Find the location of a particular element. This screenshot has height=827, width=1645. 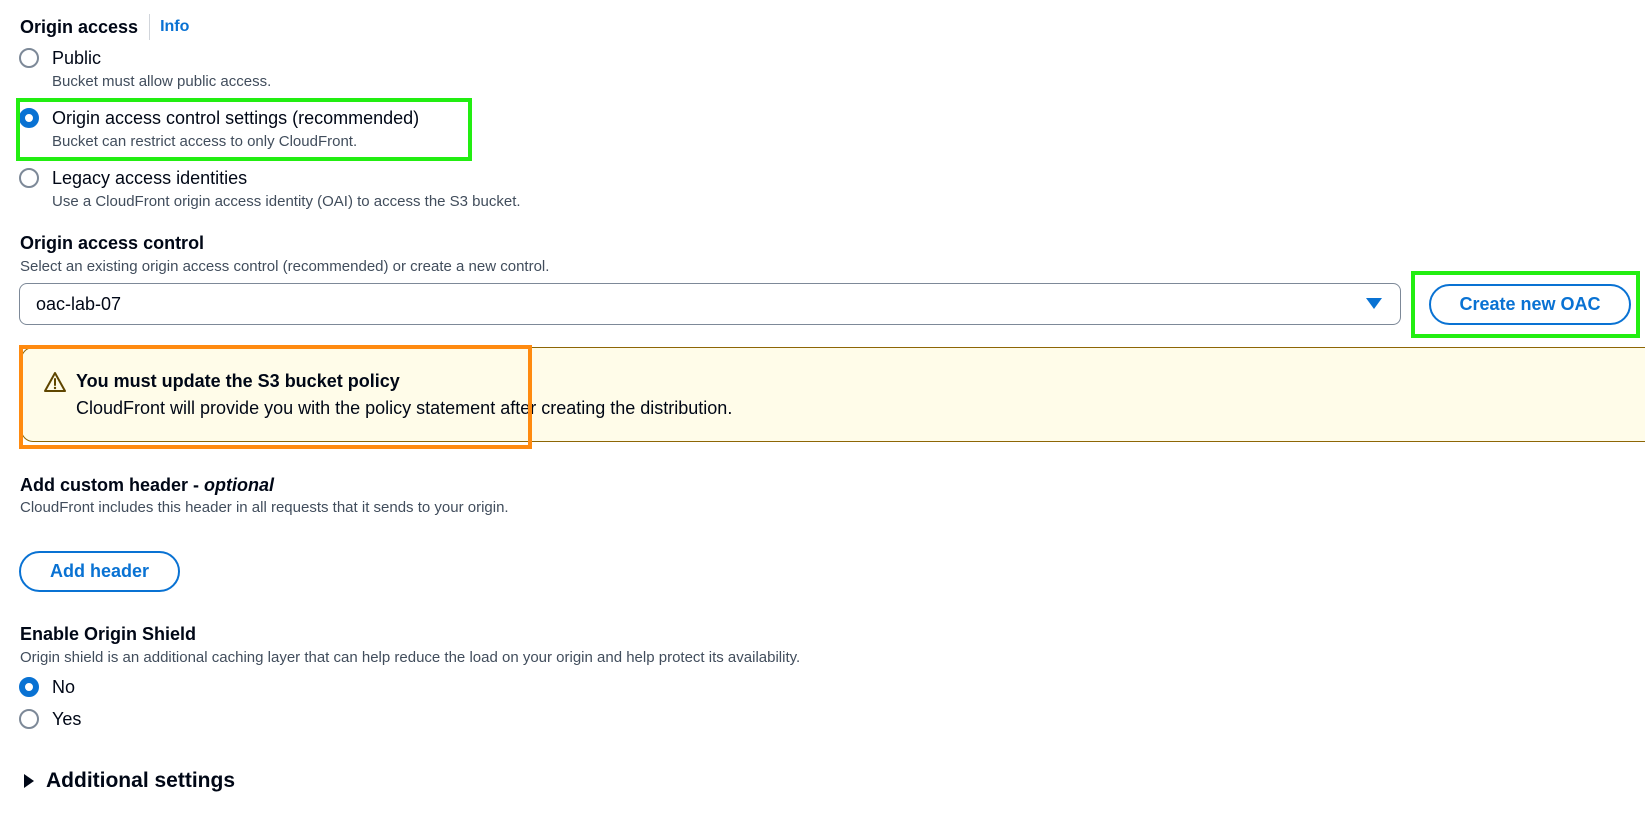

radio-legacy-label: Legacy access identities is located at coordinates (149, 178).